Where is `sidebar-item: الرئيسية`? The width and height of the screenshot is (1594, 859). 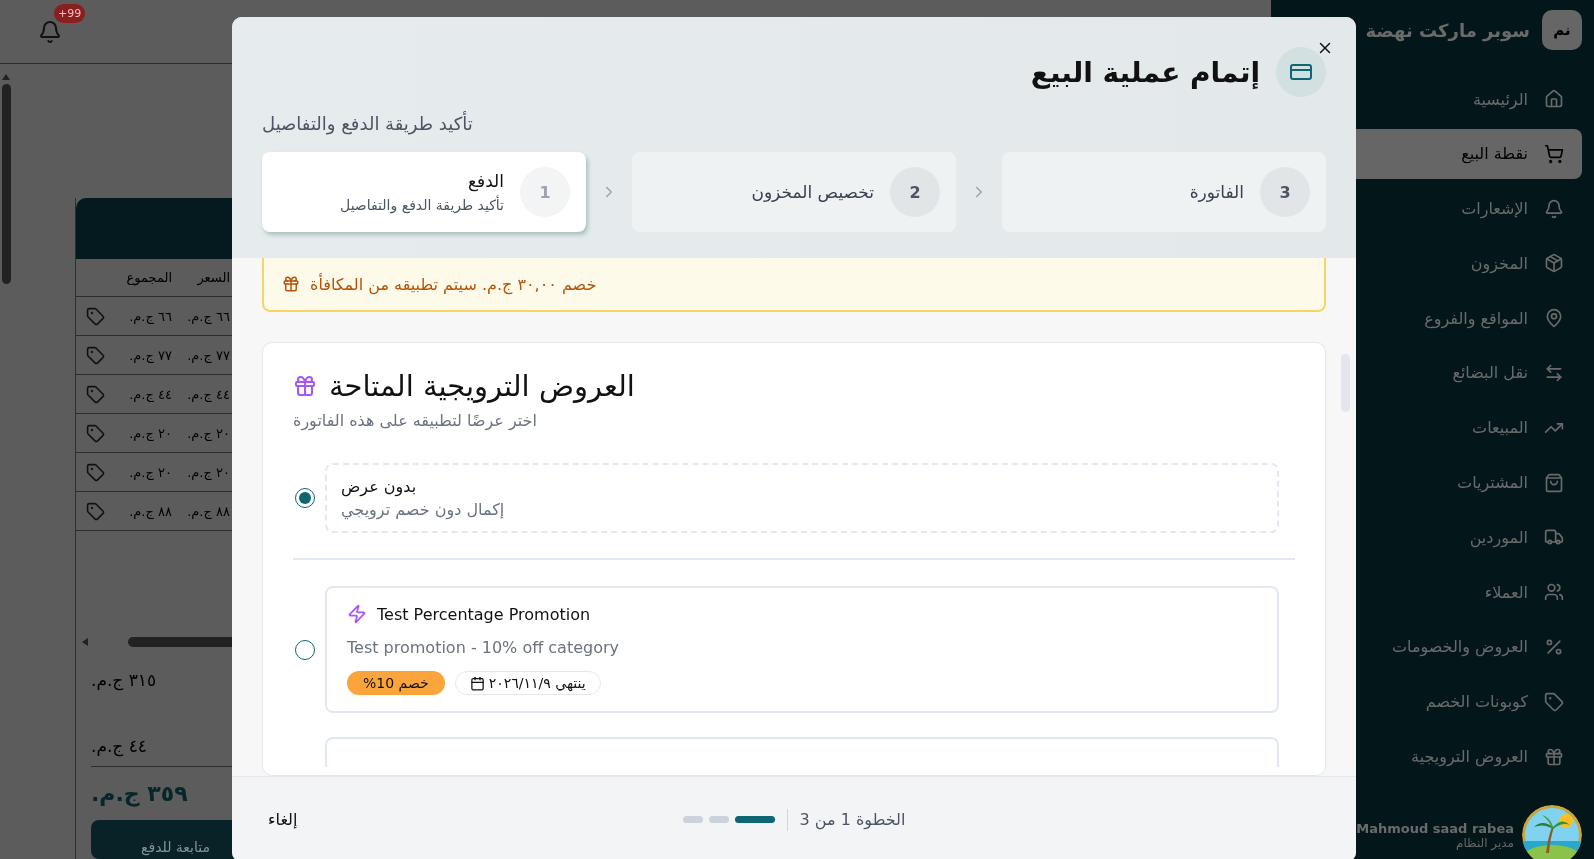 sidebar-item: الرئيسية is located at coordinates (1426, 99).